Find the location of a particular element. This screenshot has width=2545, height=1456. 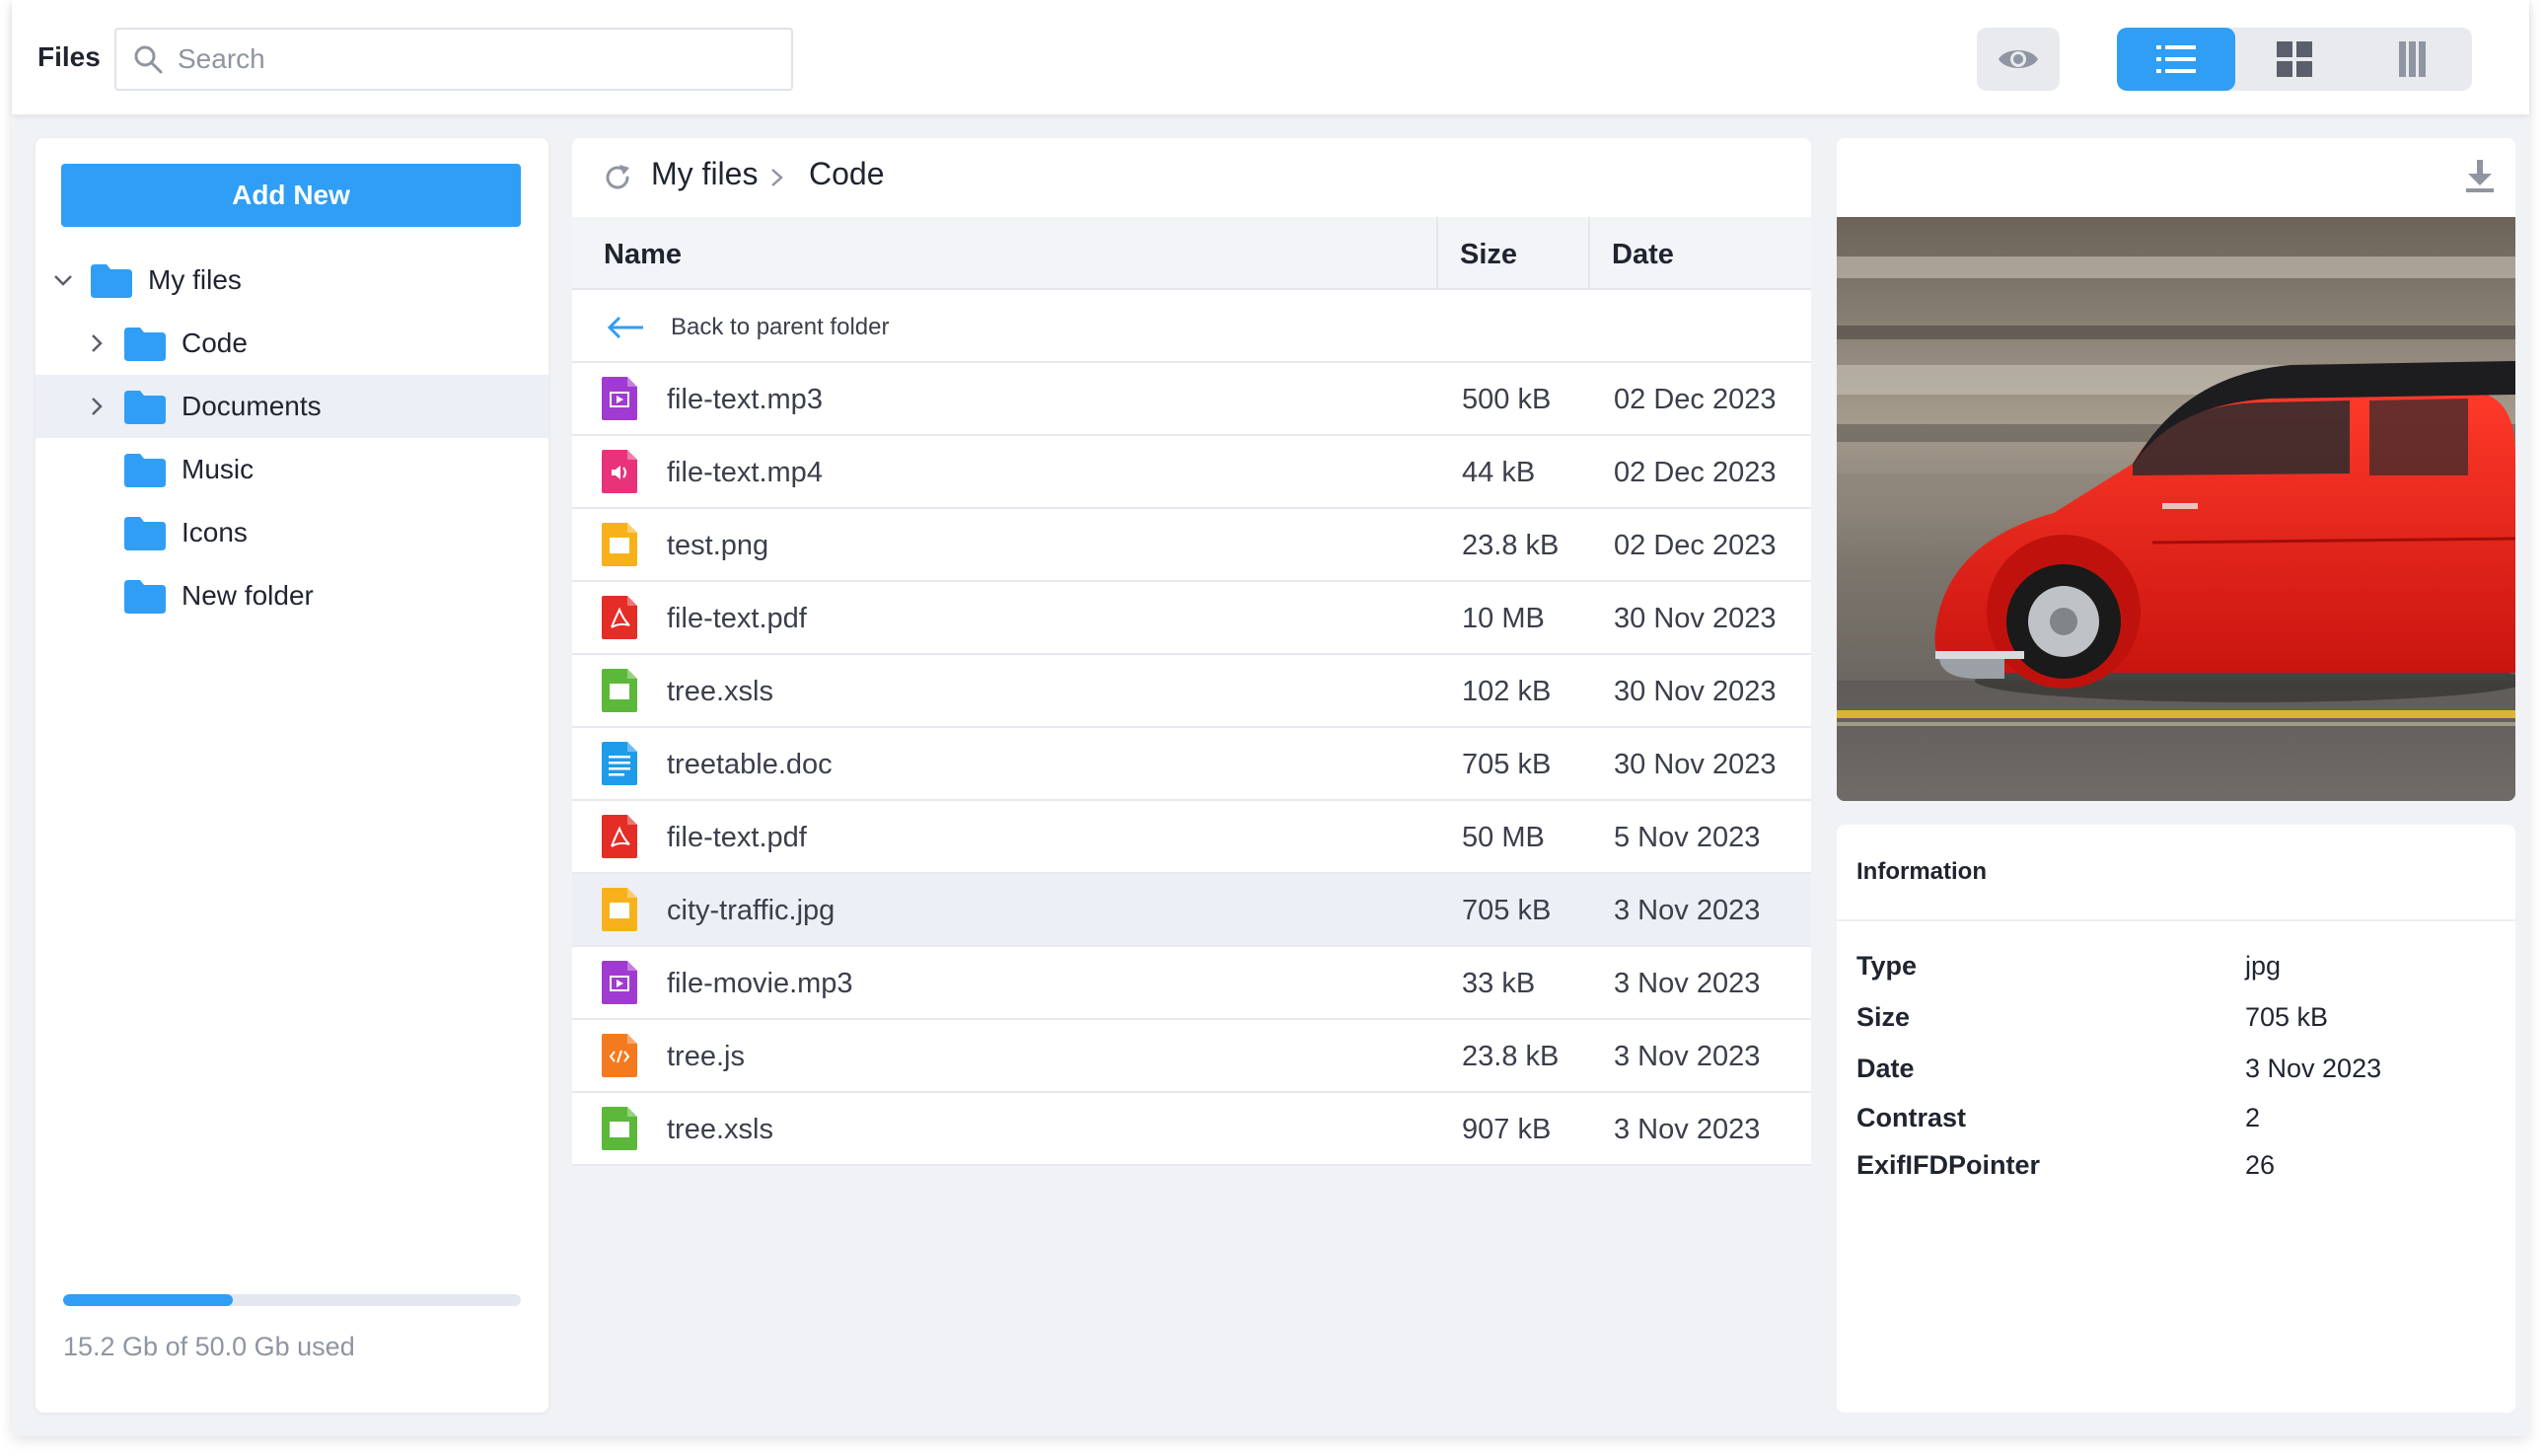

info-value: 2 is located at coordinates (2253, 1117).